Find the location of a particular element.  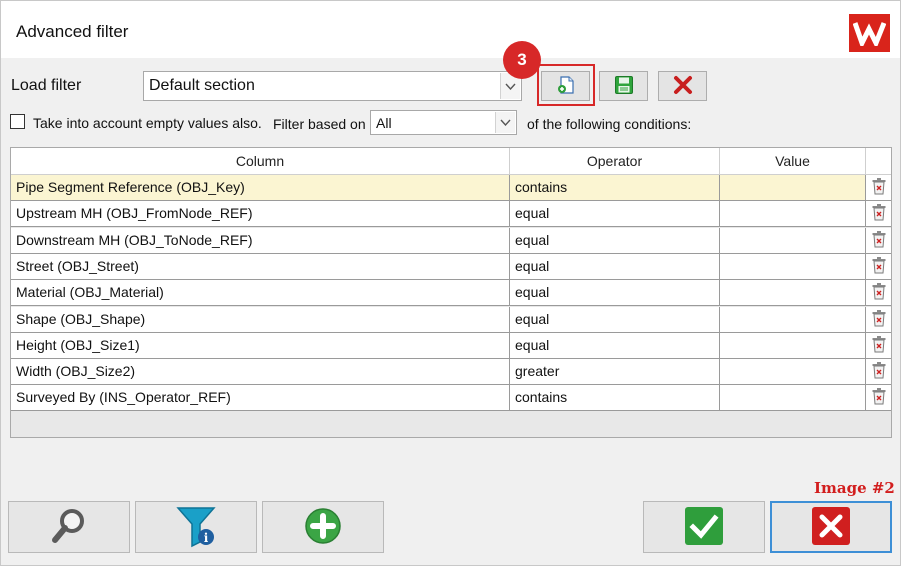

column-cell: Street (OBJ_Street) is located at coordinates (260, 266).